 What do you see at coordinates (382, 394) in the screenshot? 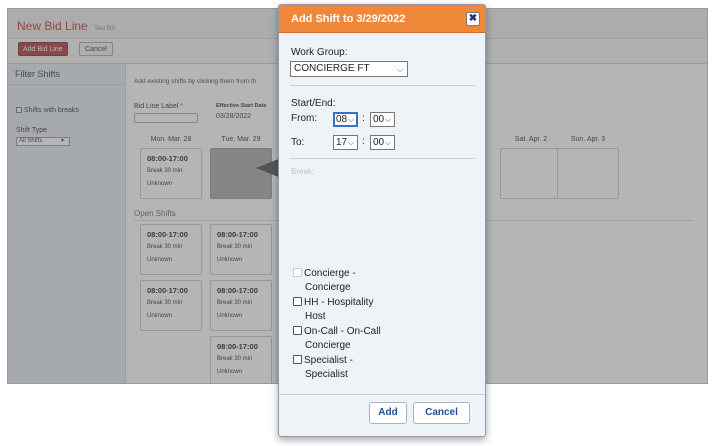
I see `dialog-footer-divider` at bounding box center [382, 394].